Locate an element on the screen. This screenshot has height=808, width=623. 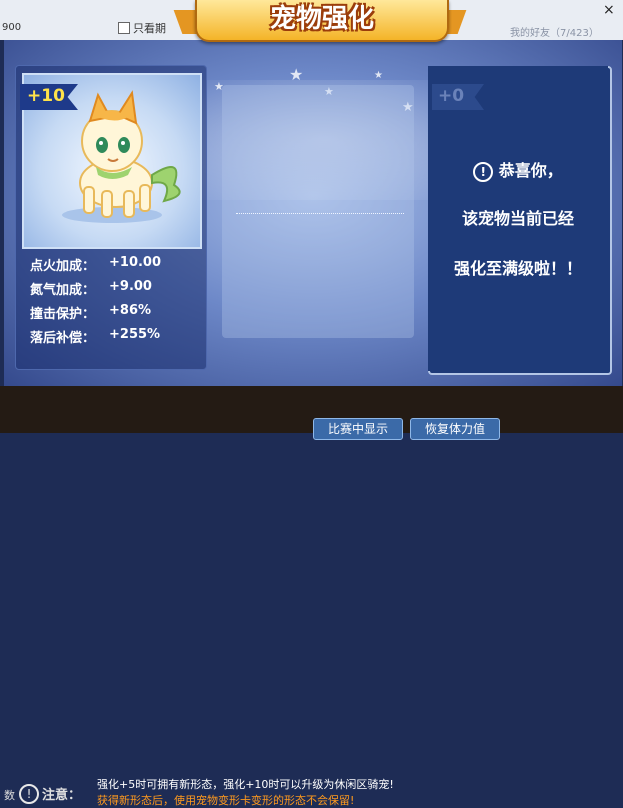
dialog-title: 宠物强化 is located at coordinates (321, 19).